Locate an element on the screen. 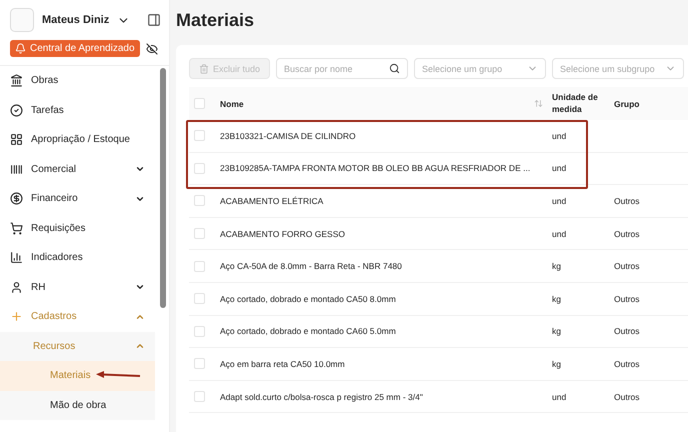 The height and width of the screenshot is (432, 688). table-cell-text: ACABAMENTO FORRO GESSO is located at coordinates (283, 233).